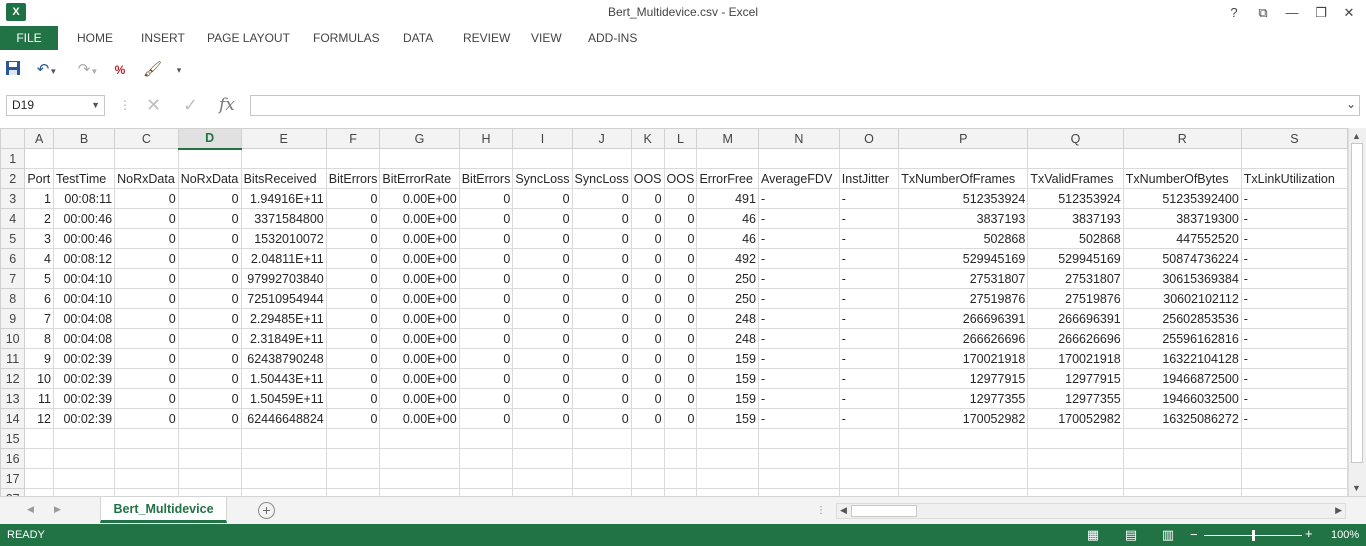 Image resolution: width=1366 pixels, height=546 pixels. Describe the element at coordinates (647, 298) in the screenshot. I see `cell-k8: 0` at that location.